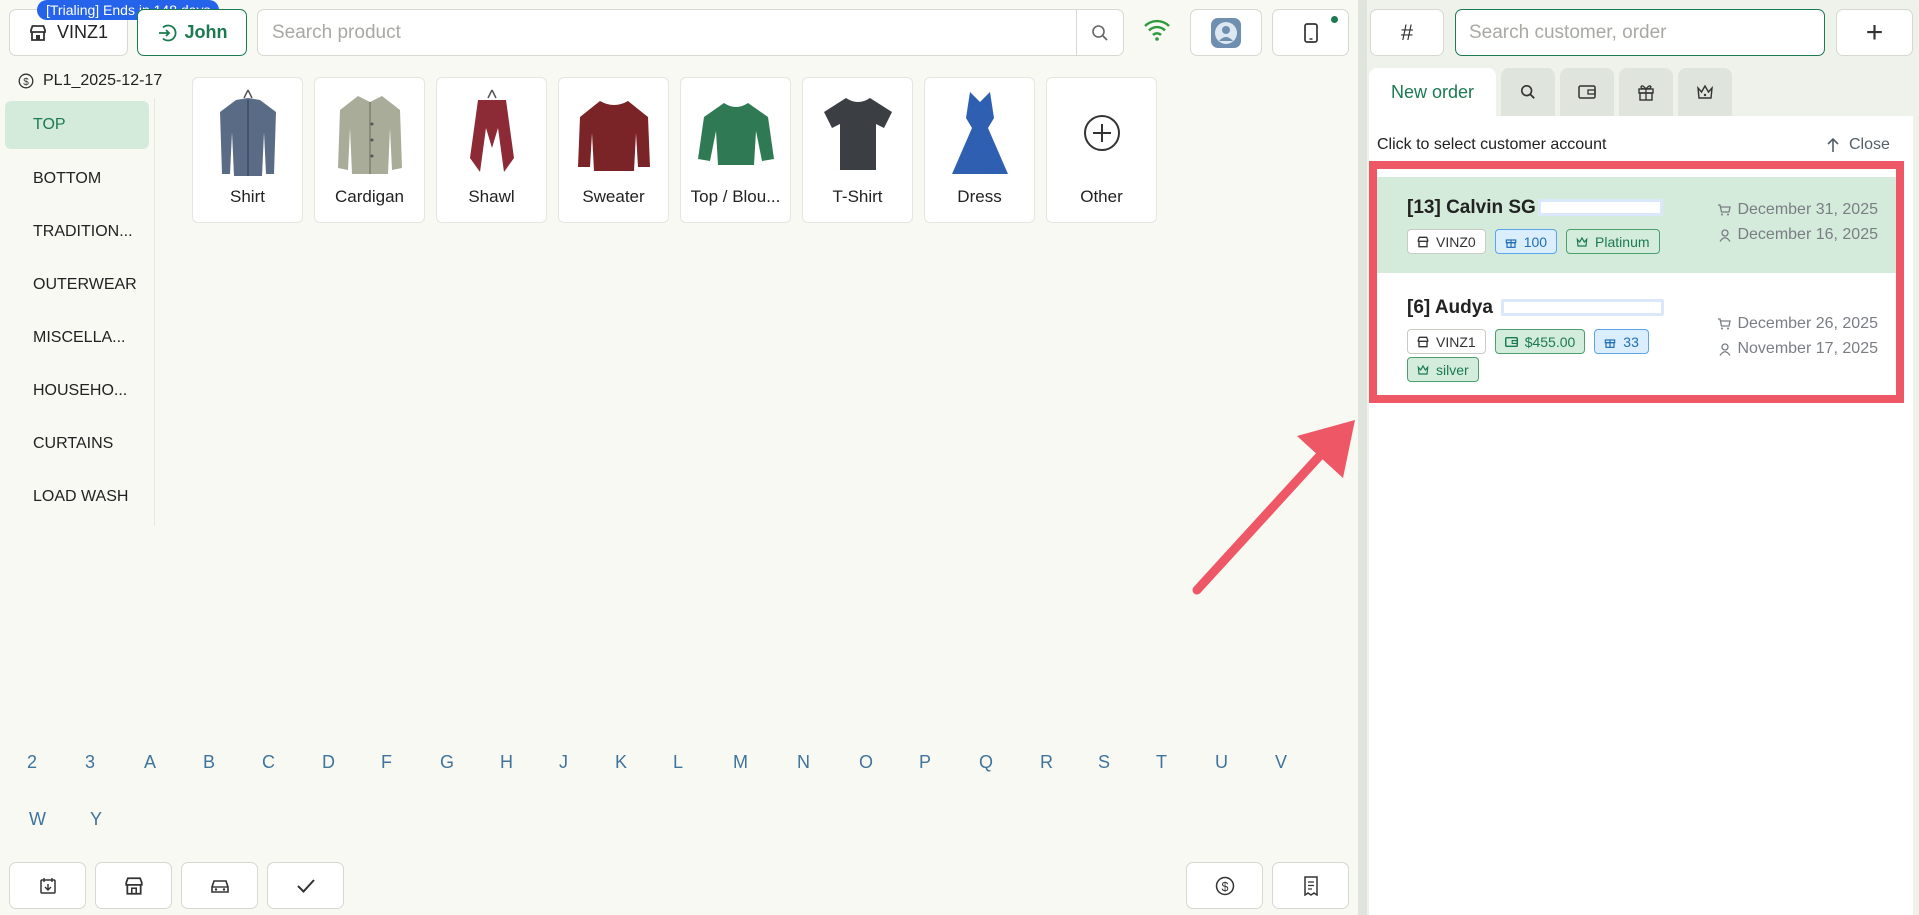 The height and width of the screenshot is (915, 1919). I want to click on alphabet-letter: C, so click(268, 762).